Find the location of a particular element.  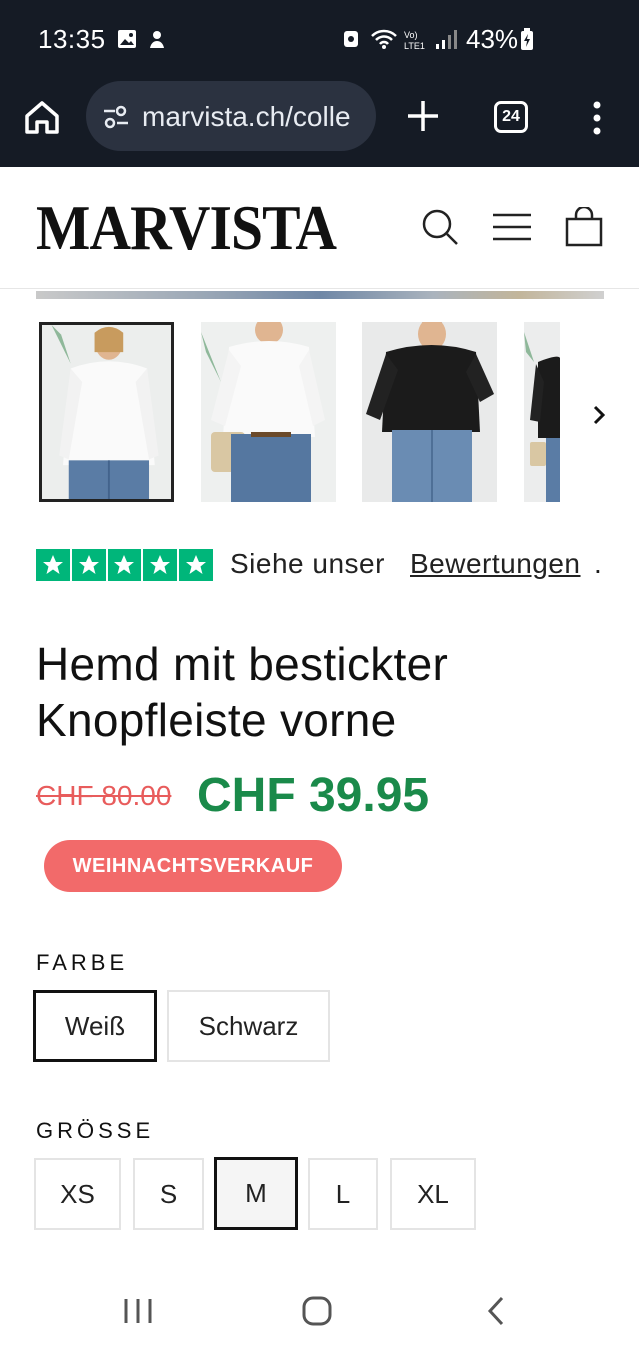

battery-level: 43% is located at coordinates (492, 39).